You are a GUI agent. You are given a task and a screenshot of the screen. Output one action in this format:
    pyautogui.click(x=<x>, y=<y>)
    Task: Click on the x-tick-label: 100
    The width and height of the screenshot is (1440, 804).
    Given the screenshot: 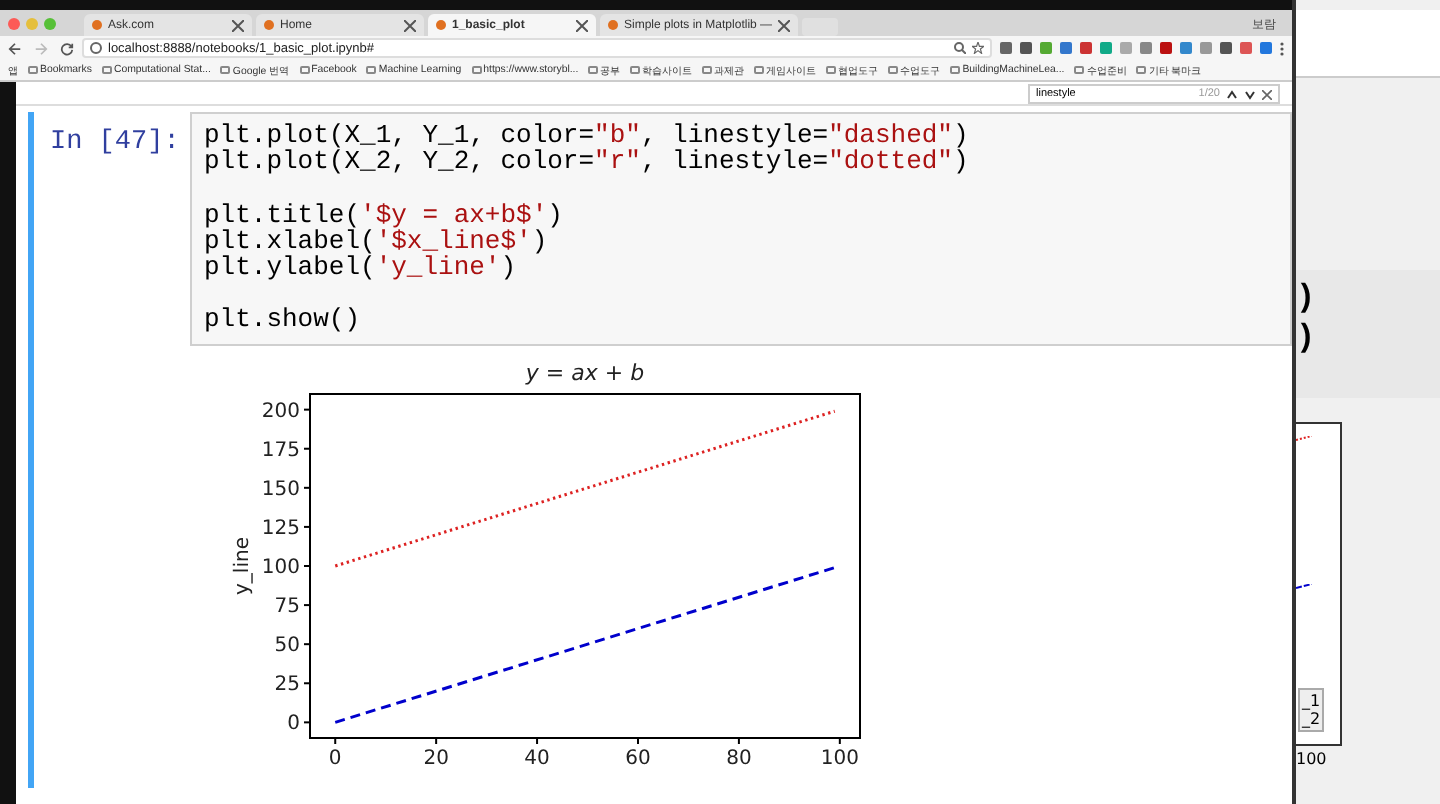 What is the action you would take?
    pyautogui.click(x=839, y=758)
    